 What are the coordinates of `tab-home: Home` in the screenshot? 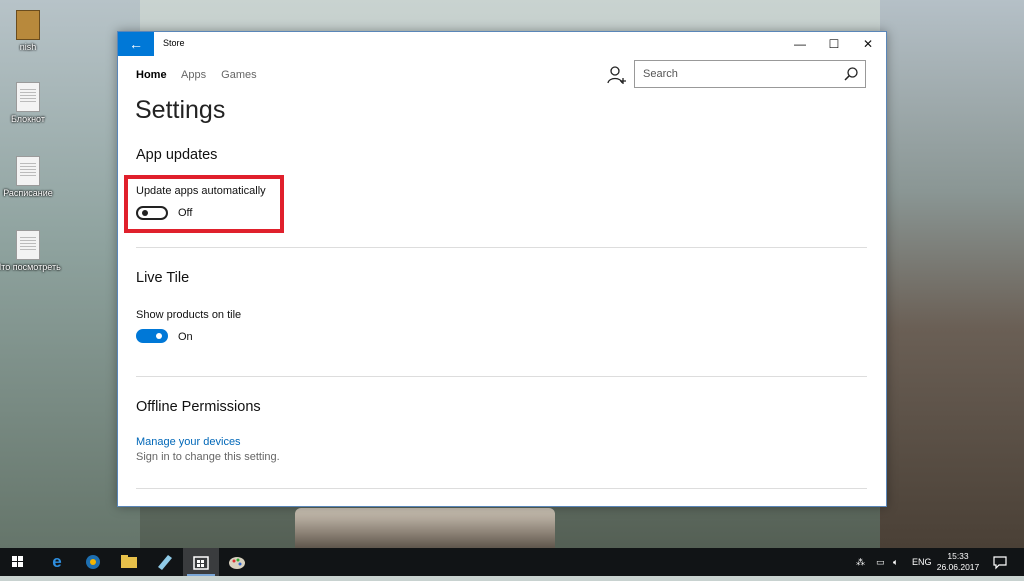 It's located at (151, 75).